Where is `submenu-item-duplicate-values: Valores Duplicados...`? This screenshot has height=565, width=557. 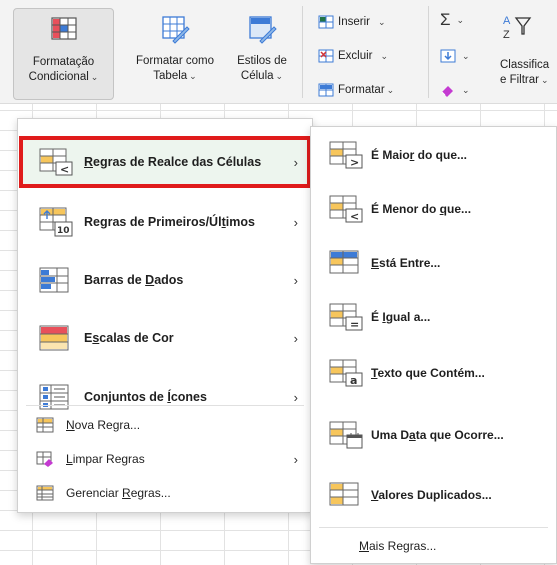 submenu-item-duplicate-values: Valores Duplicados... is located at coordinates (433, 495).